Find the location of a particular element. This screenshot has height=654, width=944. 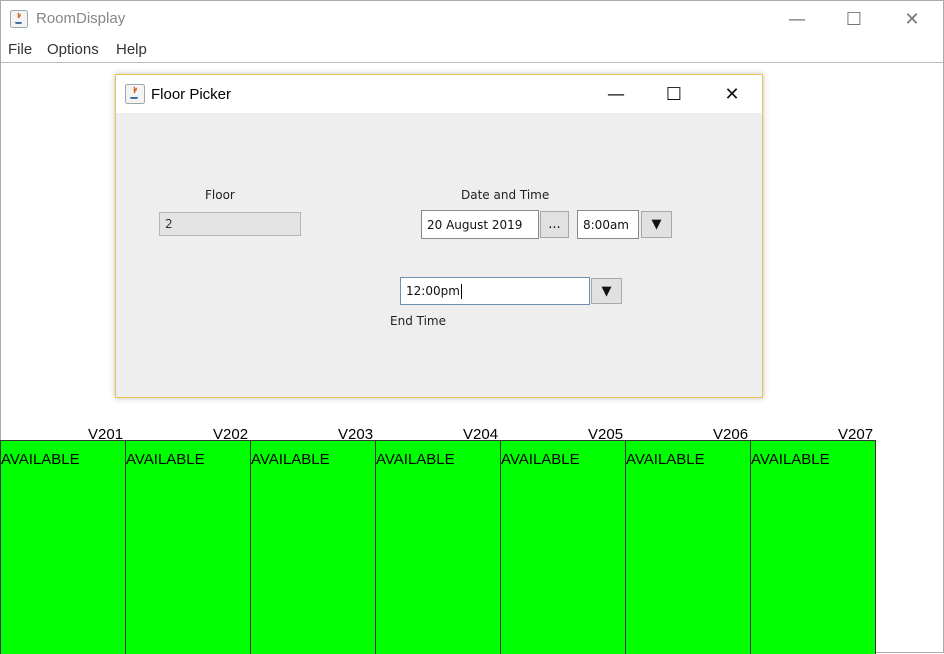

menu-help: Help is located at coordinates (131, 49).